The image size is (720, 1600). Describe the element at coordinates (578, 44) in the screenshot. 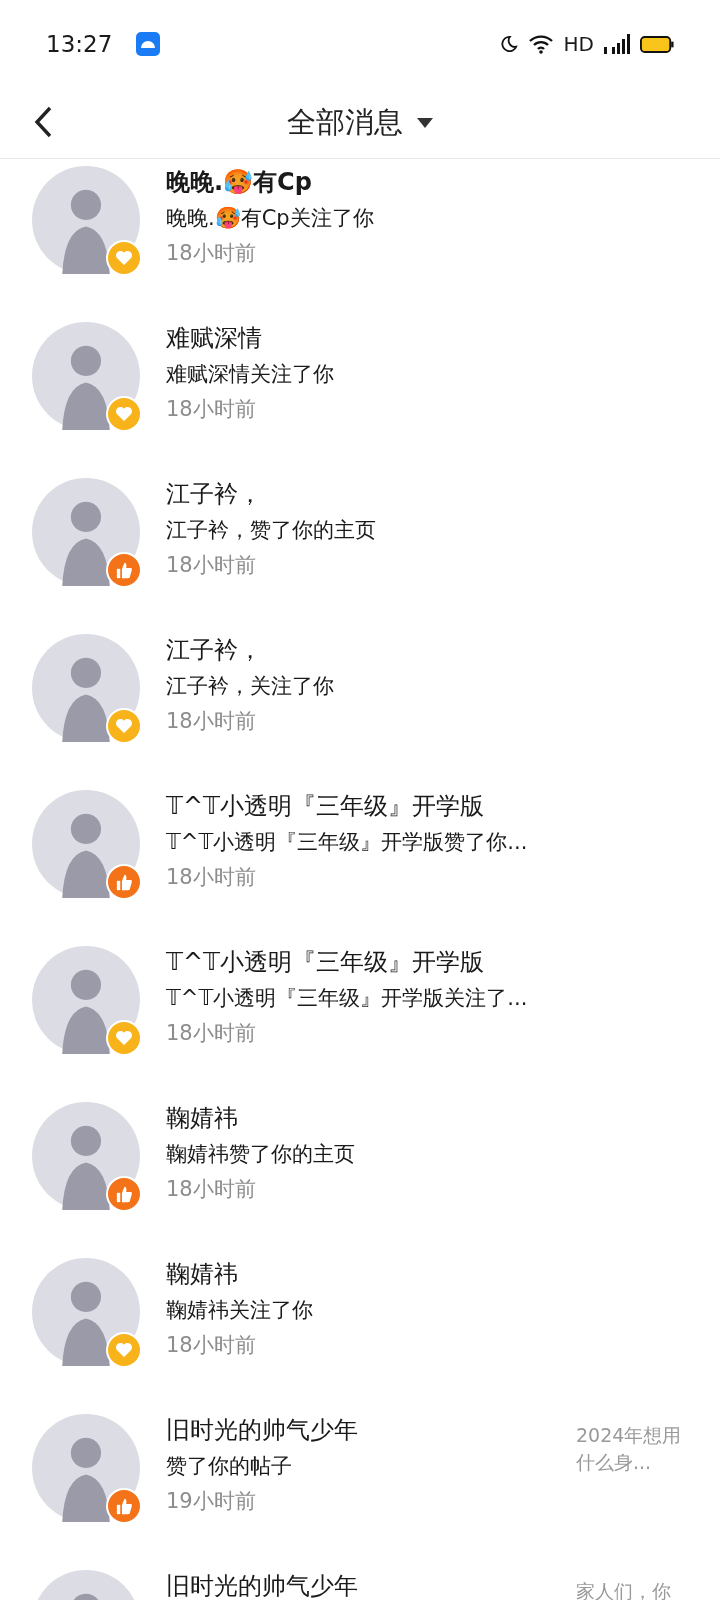

I see `network-label: HD` at that location.